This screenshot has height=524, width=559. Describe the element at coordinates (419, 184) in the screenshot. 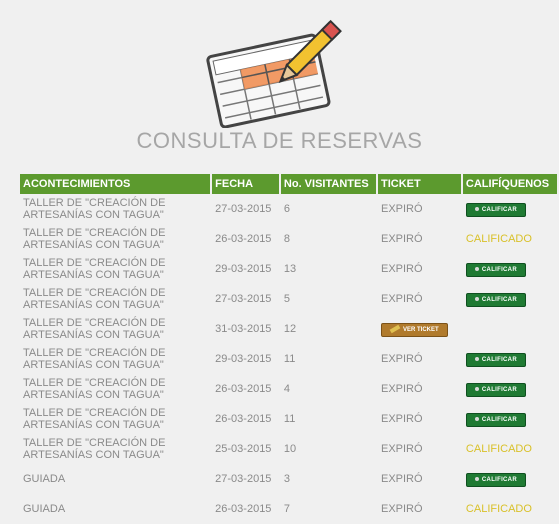

I see `column-header-ticket: TICKET` at that location.